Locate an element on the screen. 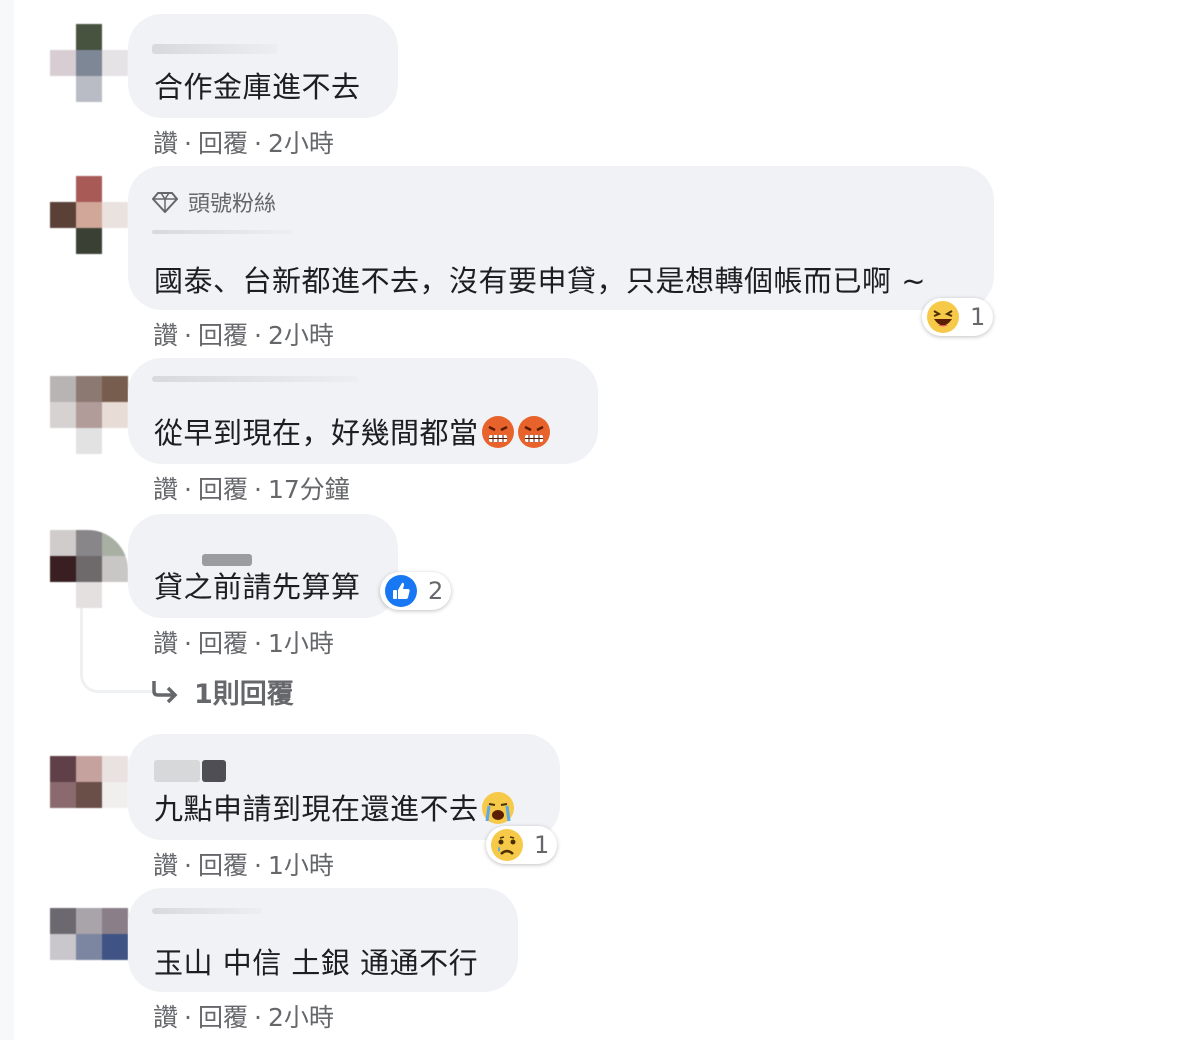 Image resolution: width=1200 pixels, height=1040 pixels. reaction-summary: 2 is located at coordinates (416, 591).